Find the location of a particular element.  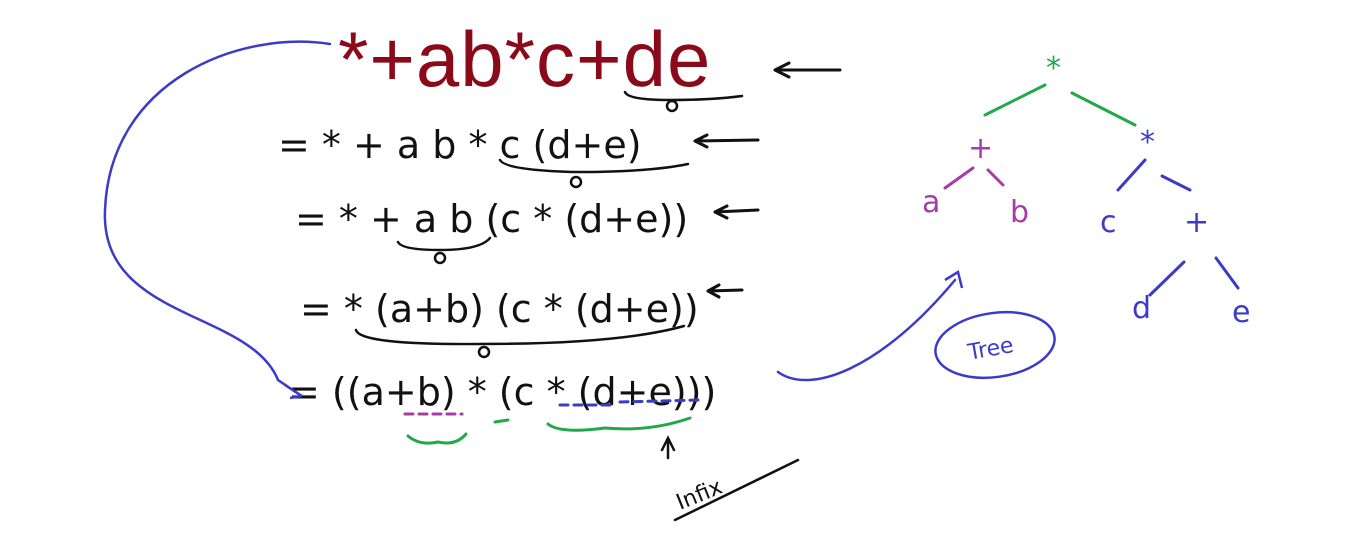

tree-edges is located at coordinates (1091, 190).